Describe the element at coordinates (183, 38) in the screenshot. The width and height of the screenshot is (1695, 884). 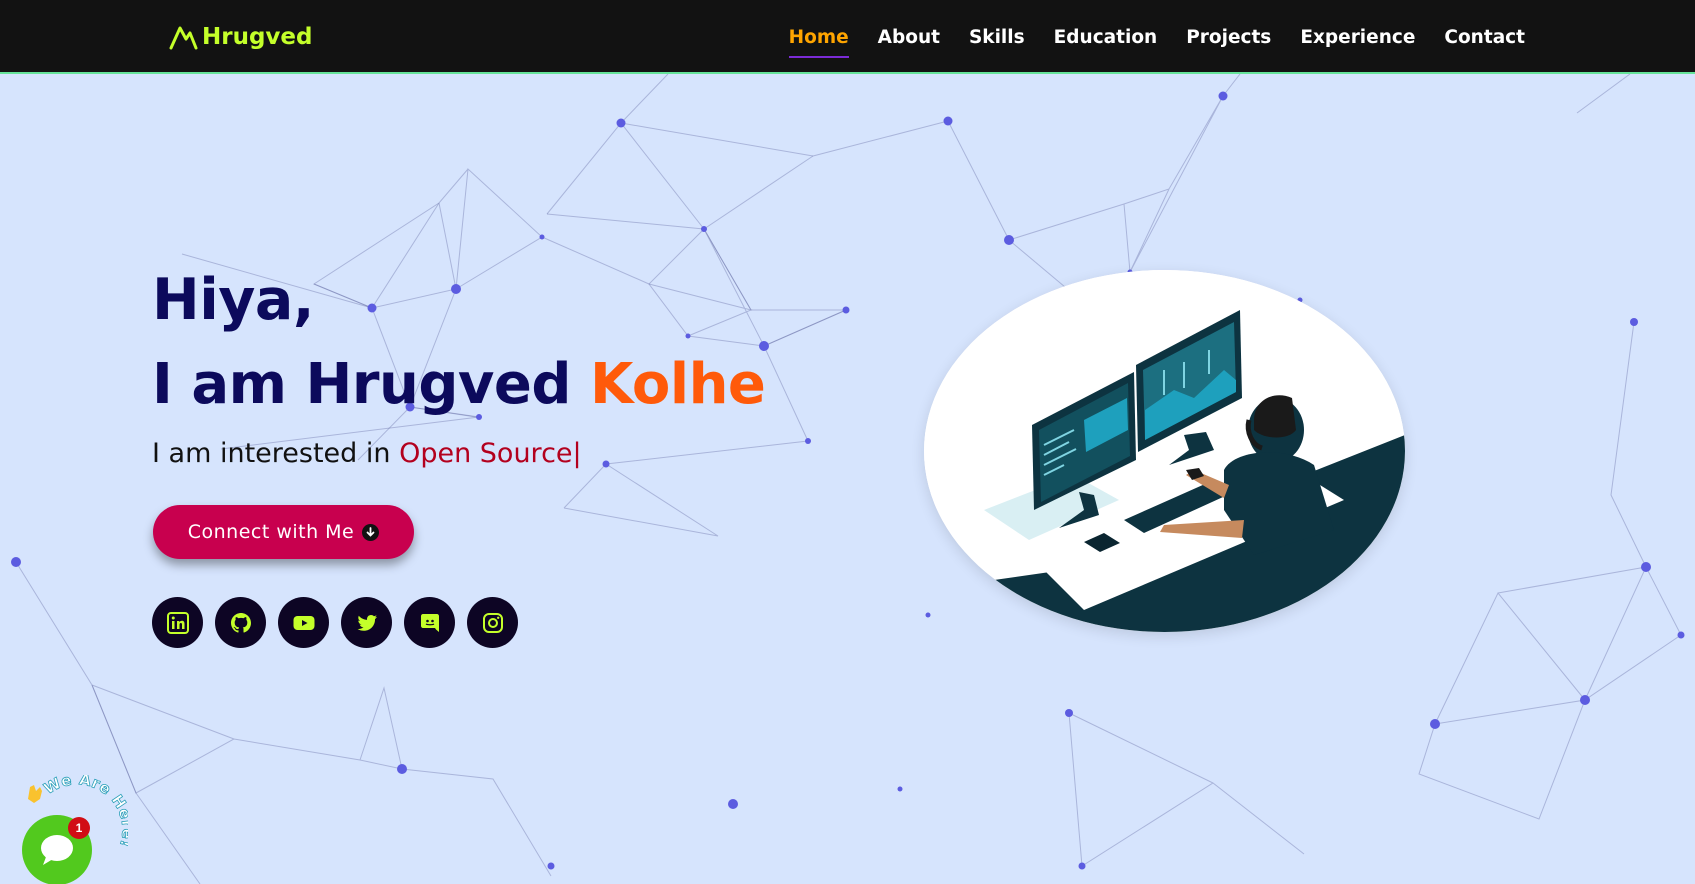
I see `logo-icon` at that location.